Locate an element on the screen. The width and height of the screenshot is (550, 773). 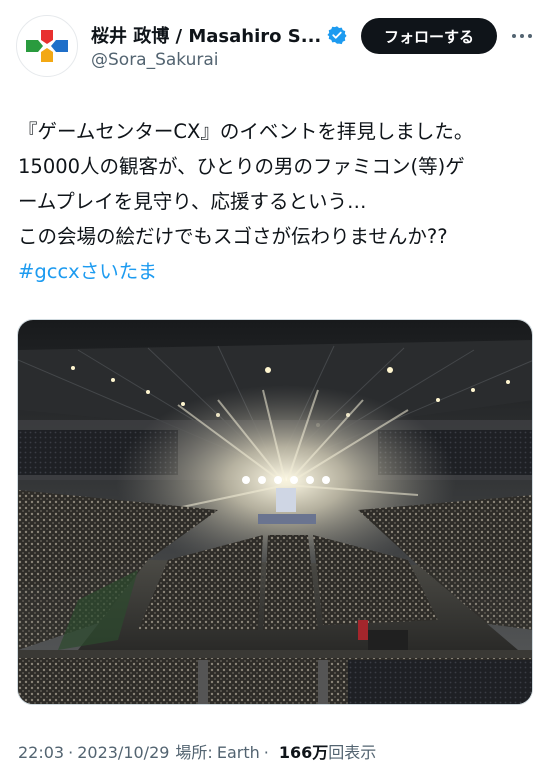
tweet-text-line: この会場の絵だけでもスゴさが伝わりませんか?? is located at coordinates (233, 236).